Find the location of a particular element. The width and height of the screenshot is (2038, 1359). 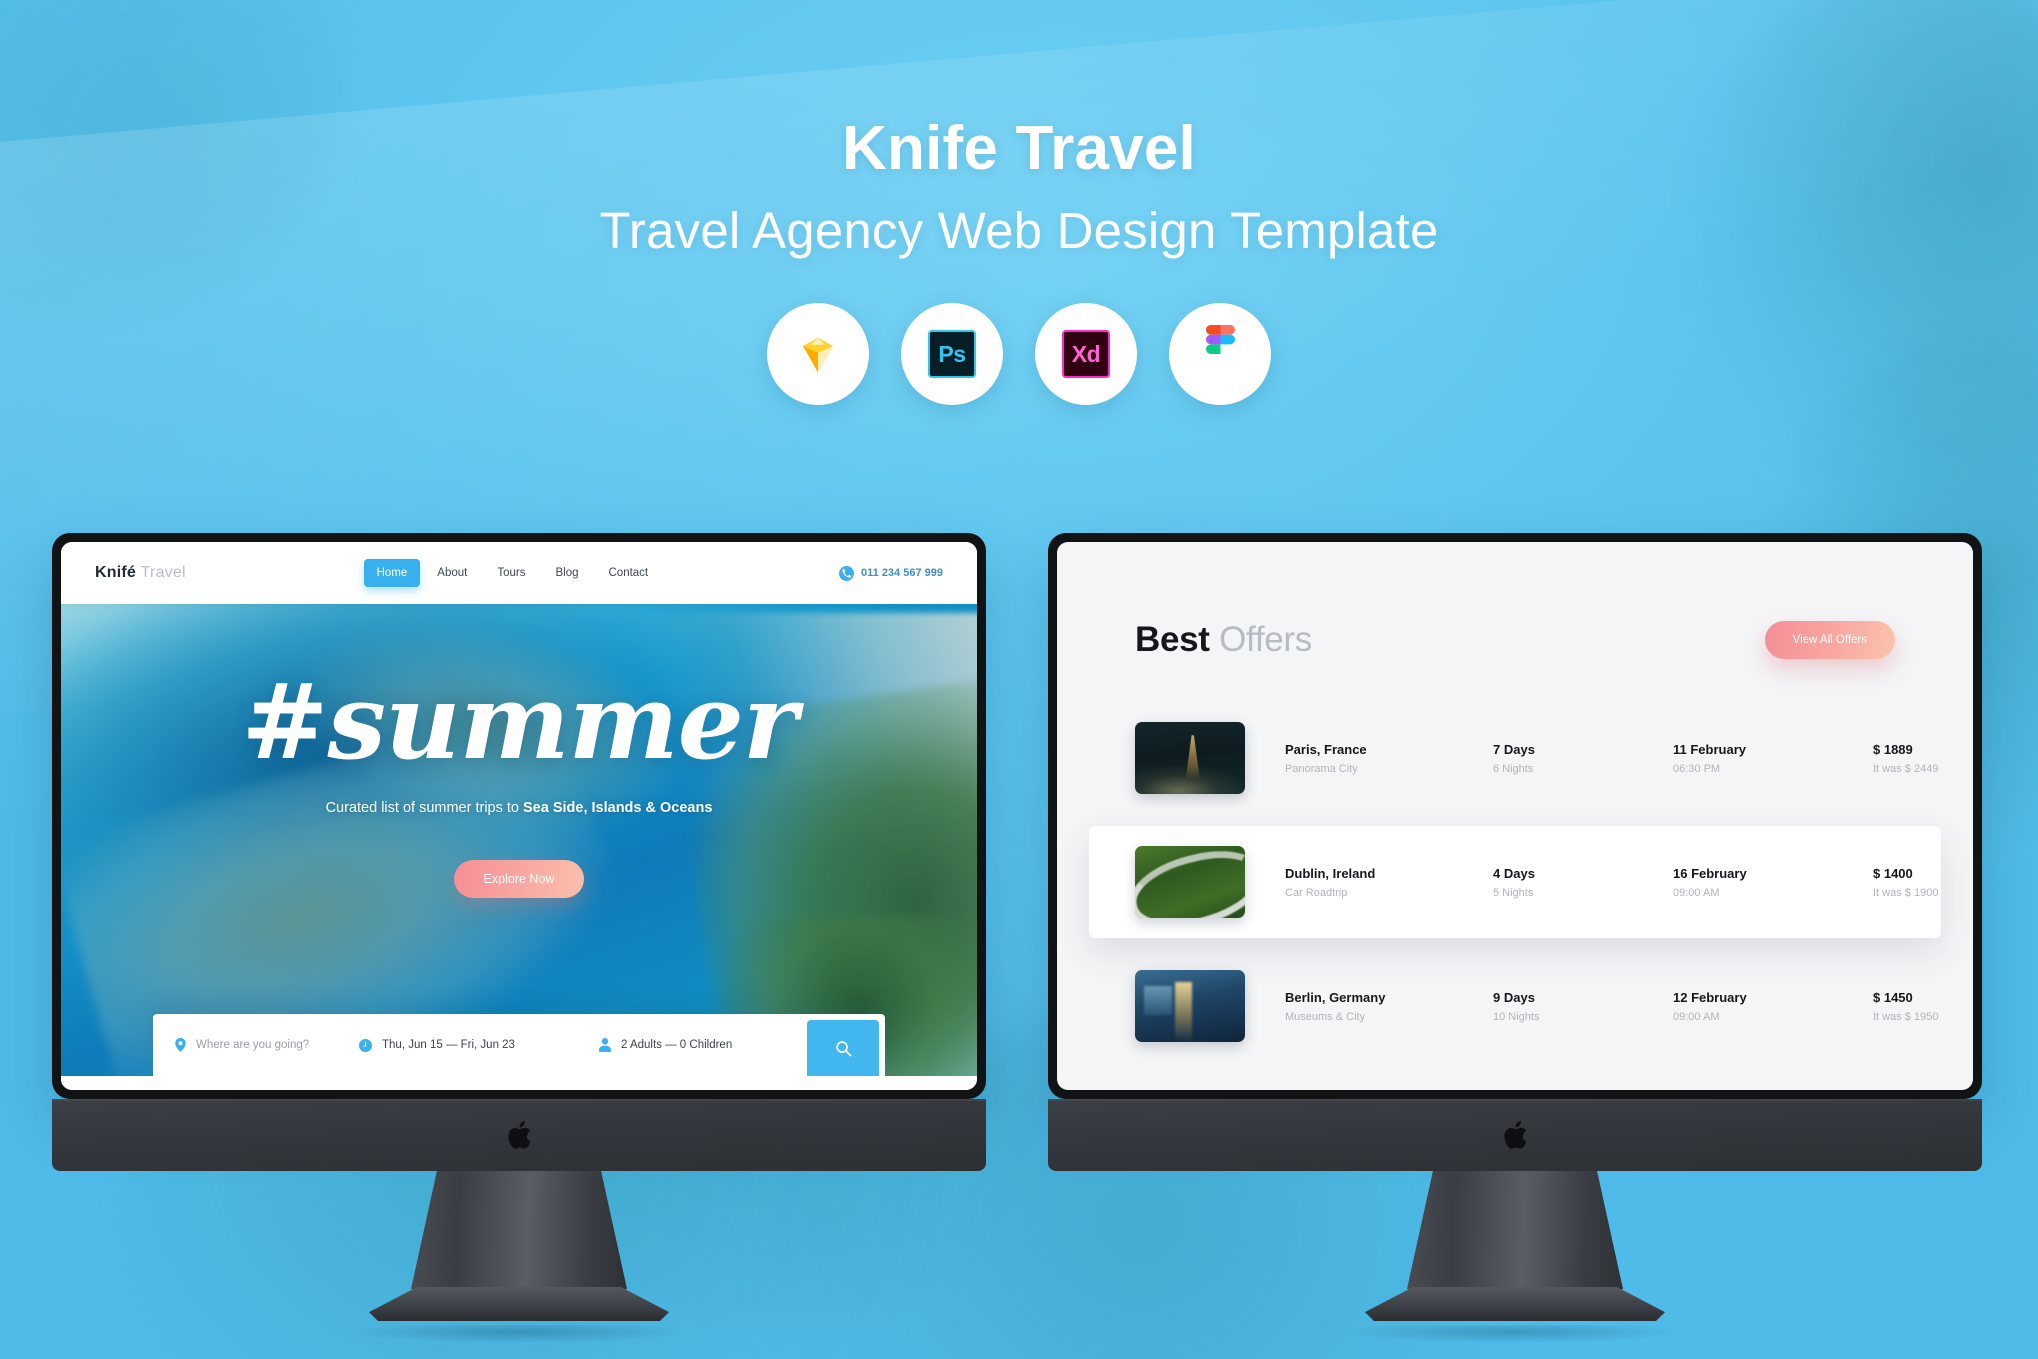

left-monitor-neck is located at coordinates (519, 1230).